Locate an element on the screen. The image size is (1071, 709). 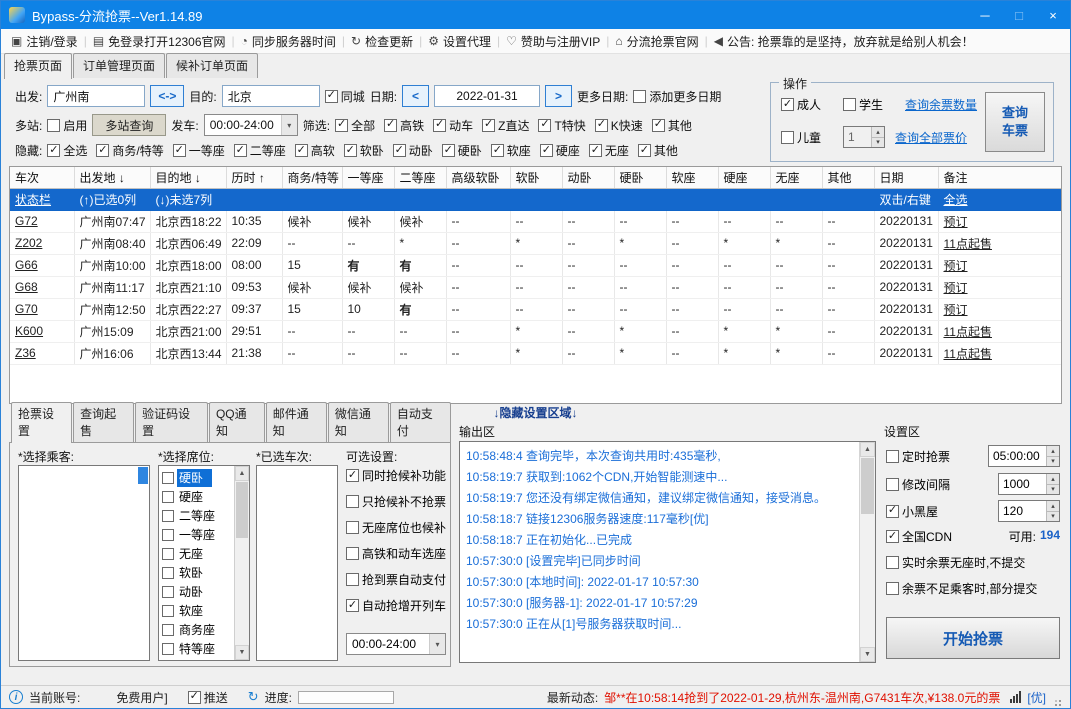
select-all-link: 全选 is located at coordinates (999, 199).